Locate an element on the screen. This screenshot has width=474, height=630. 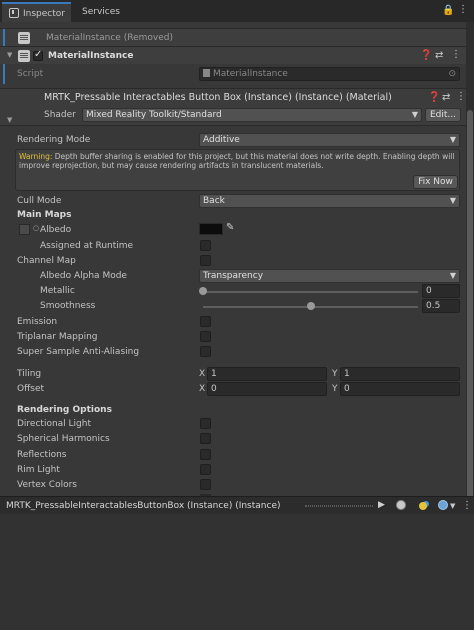
smoothness-slider-handle is located at coordinates (310, 306).